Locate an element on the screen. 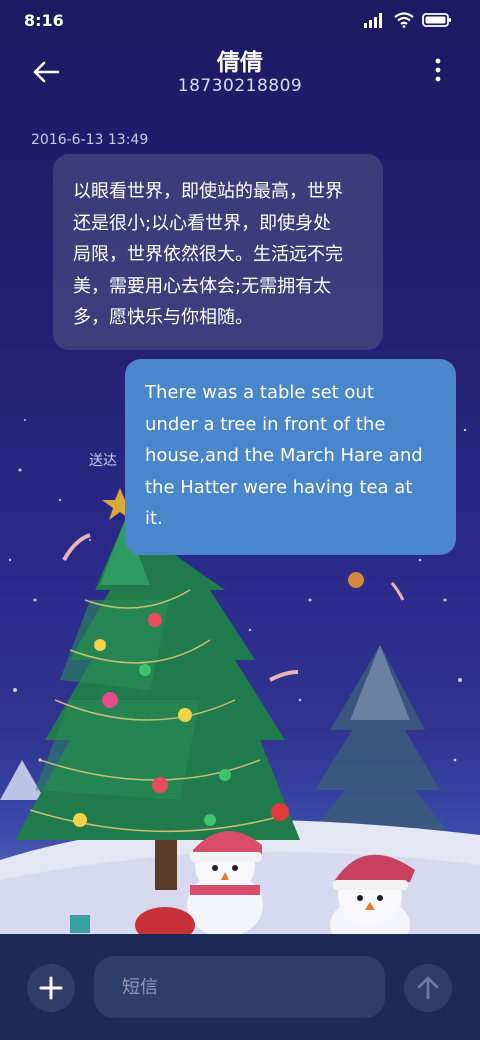 This screenshot has height=1040, width=480. battery-icon is located at coordinates (436, 20).